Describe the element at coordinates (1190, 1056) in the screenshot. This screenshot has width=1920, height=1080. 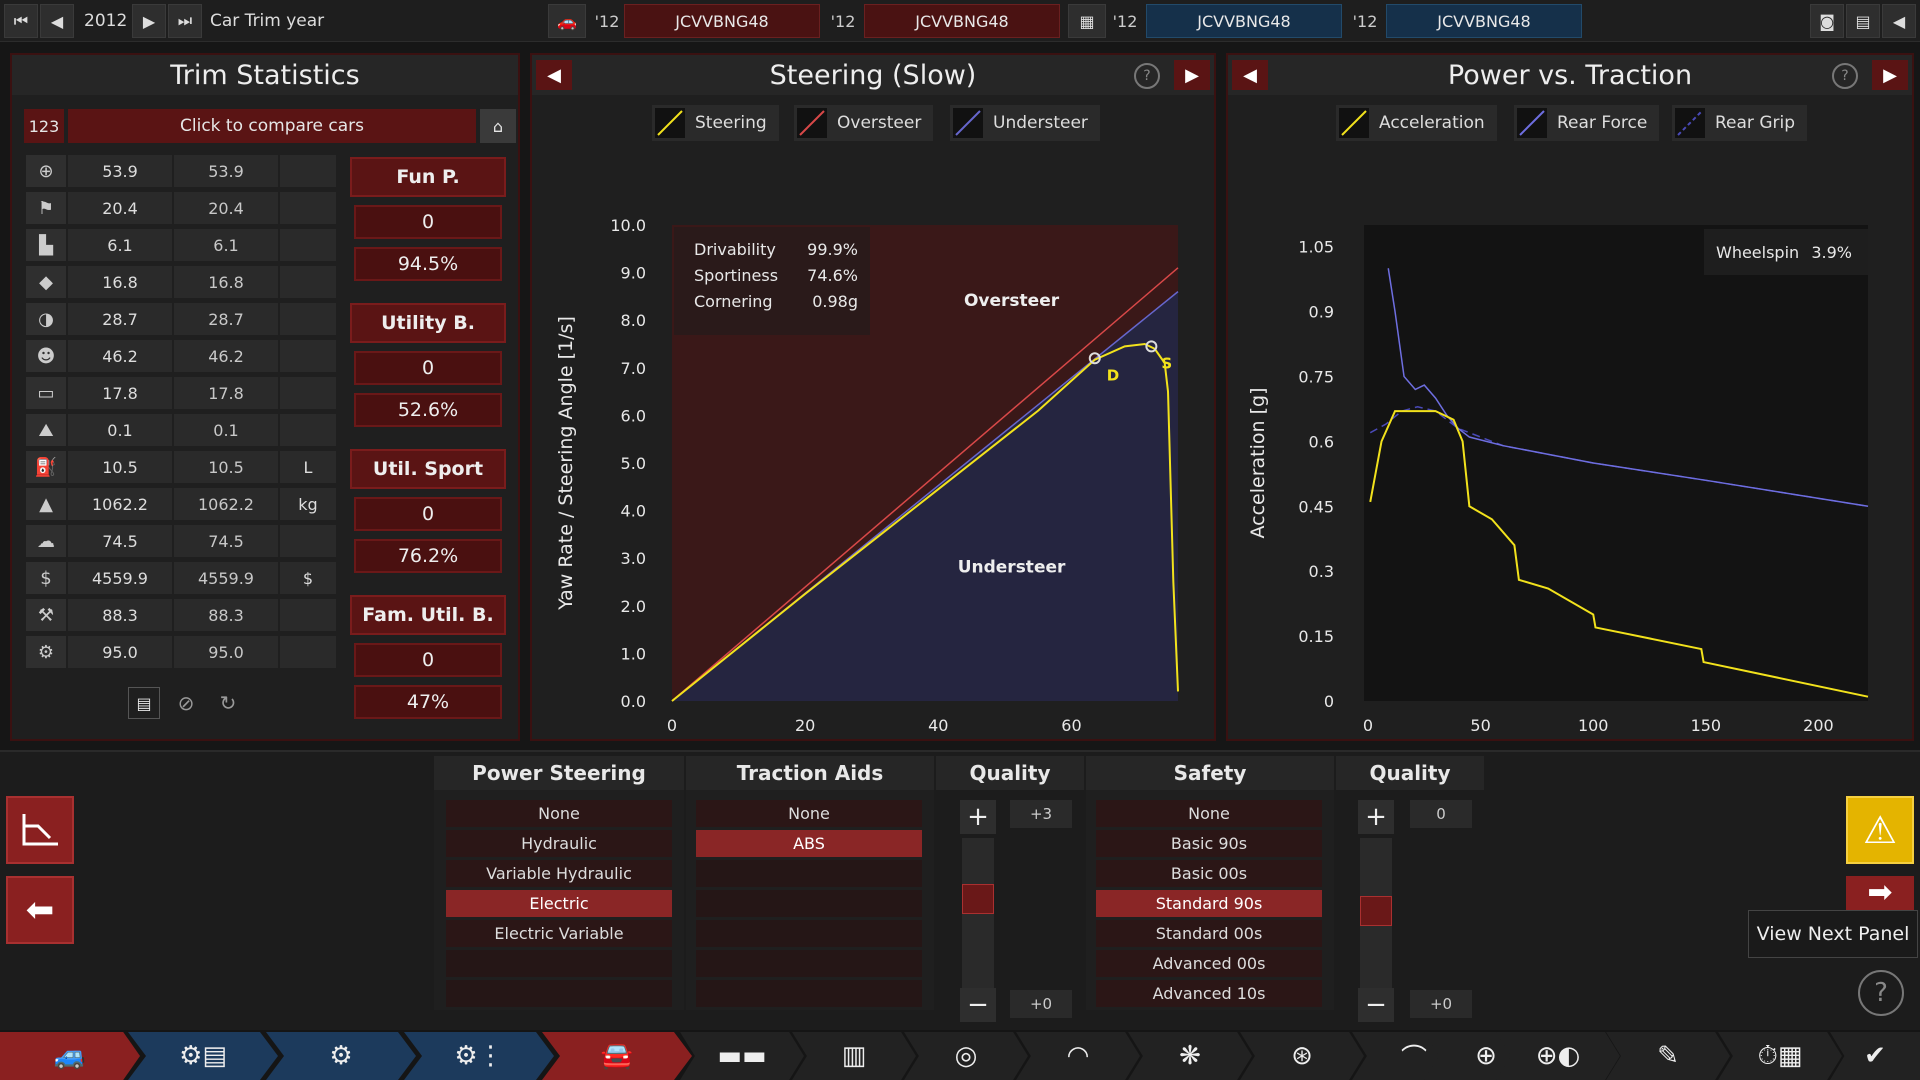
I see `tab-wheels: ❋` at that location.